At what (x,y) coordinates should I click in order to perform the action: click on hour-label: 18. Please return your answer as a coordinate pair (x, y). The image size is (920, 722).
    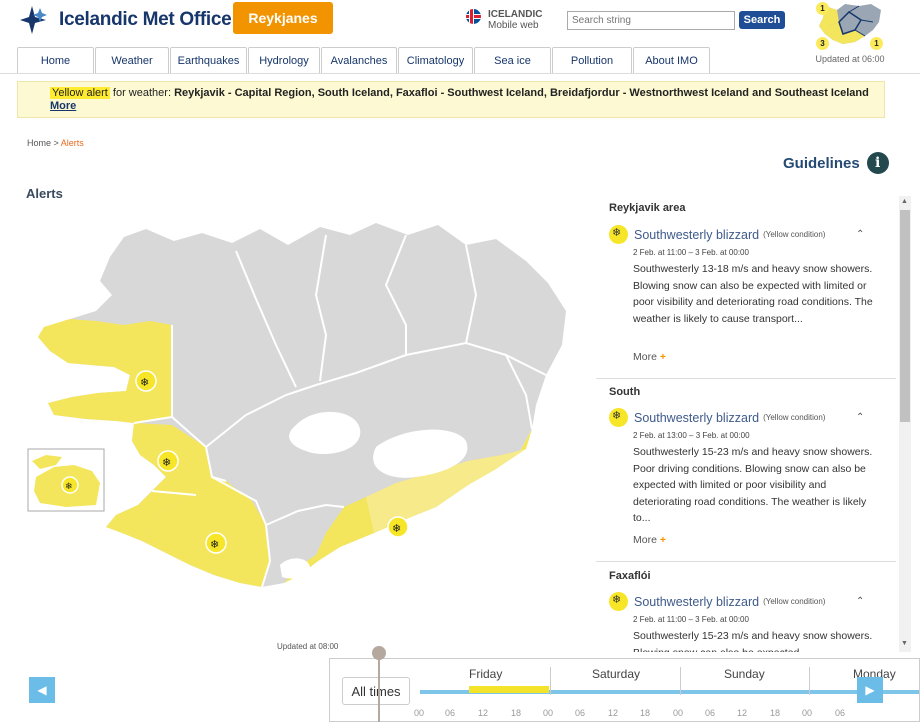
    Looking at the image, I should click on (516, 713).